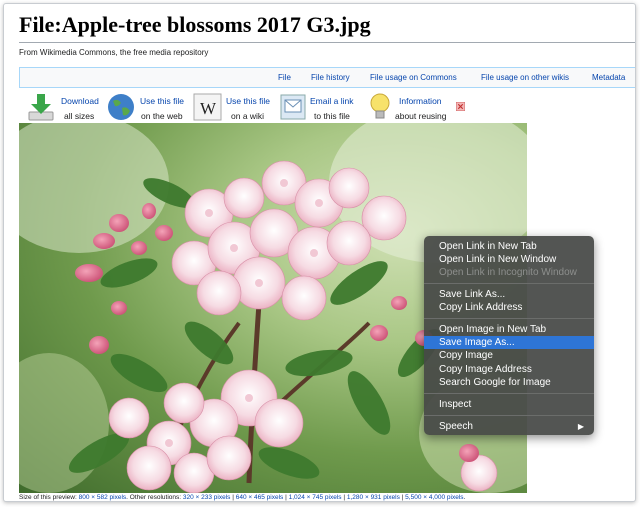 The image size is (640, 507). I want to click on use-on-web-label: Use this file, so click(162, 101).